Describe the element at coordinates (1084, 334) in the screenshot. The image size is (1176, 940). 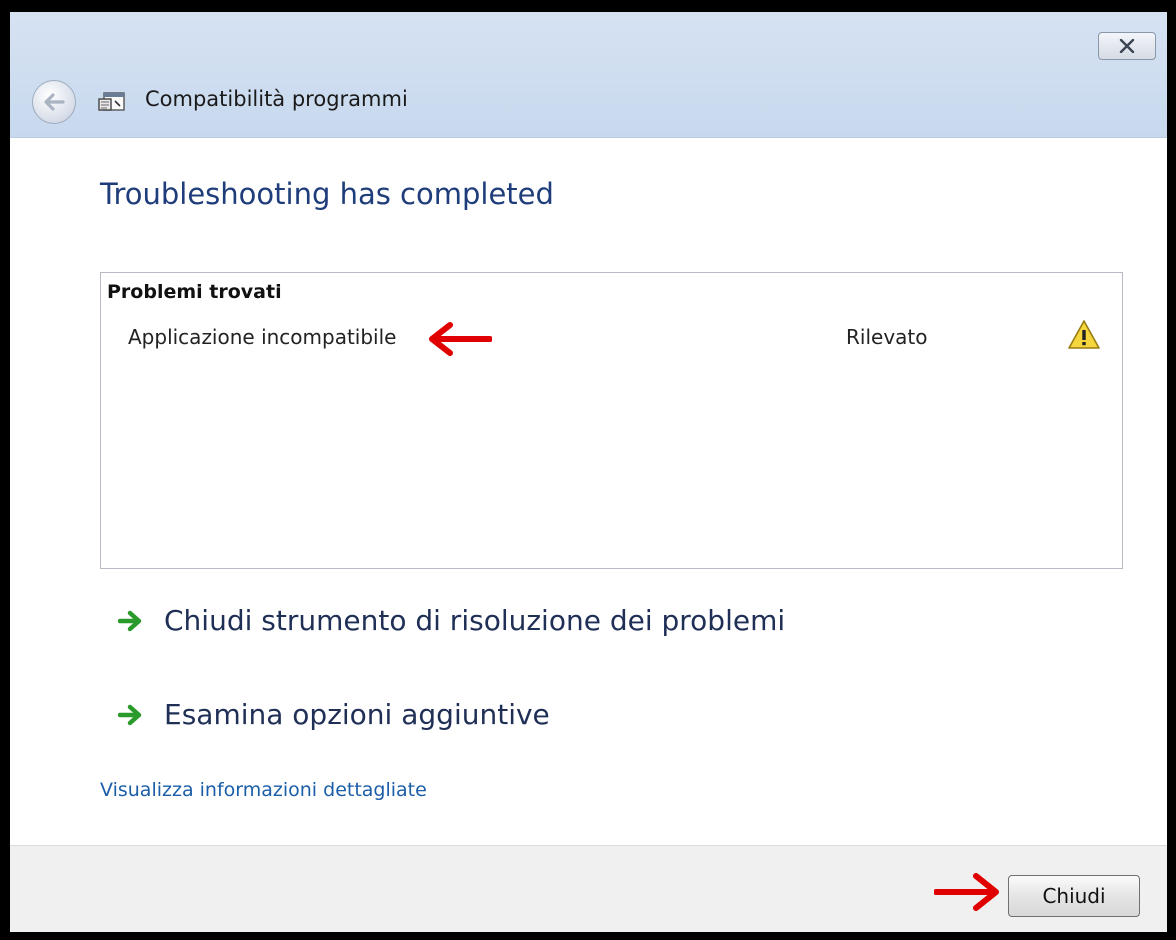
I see `warning-icon` at that location.